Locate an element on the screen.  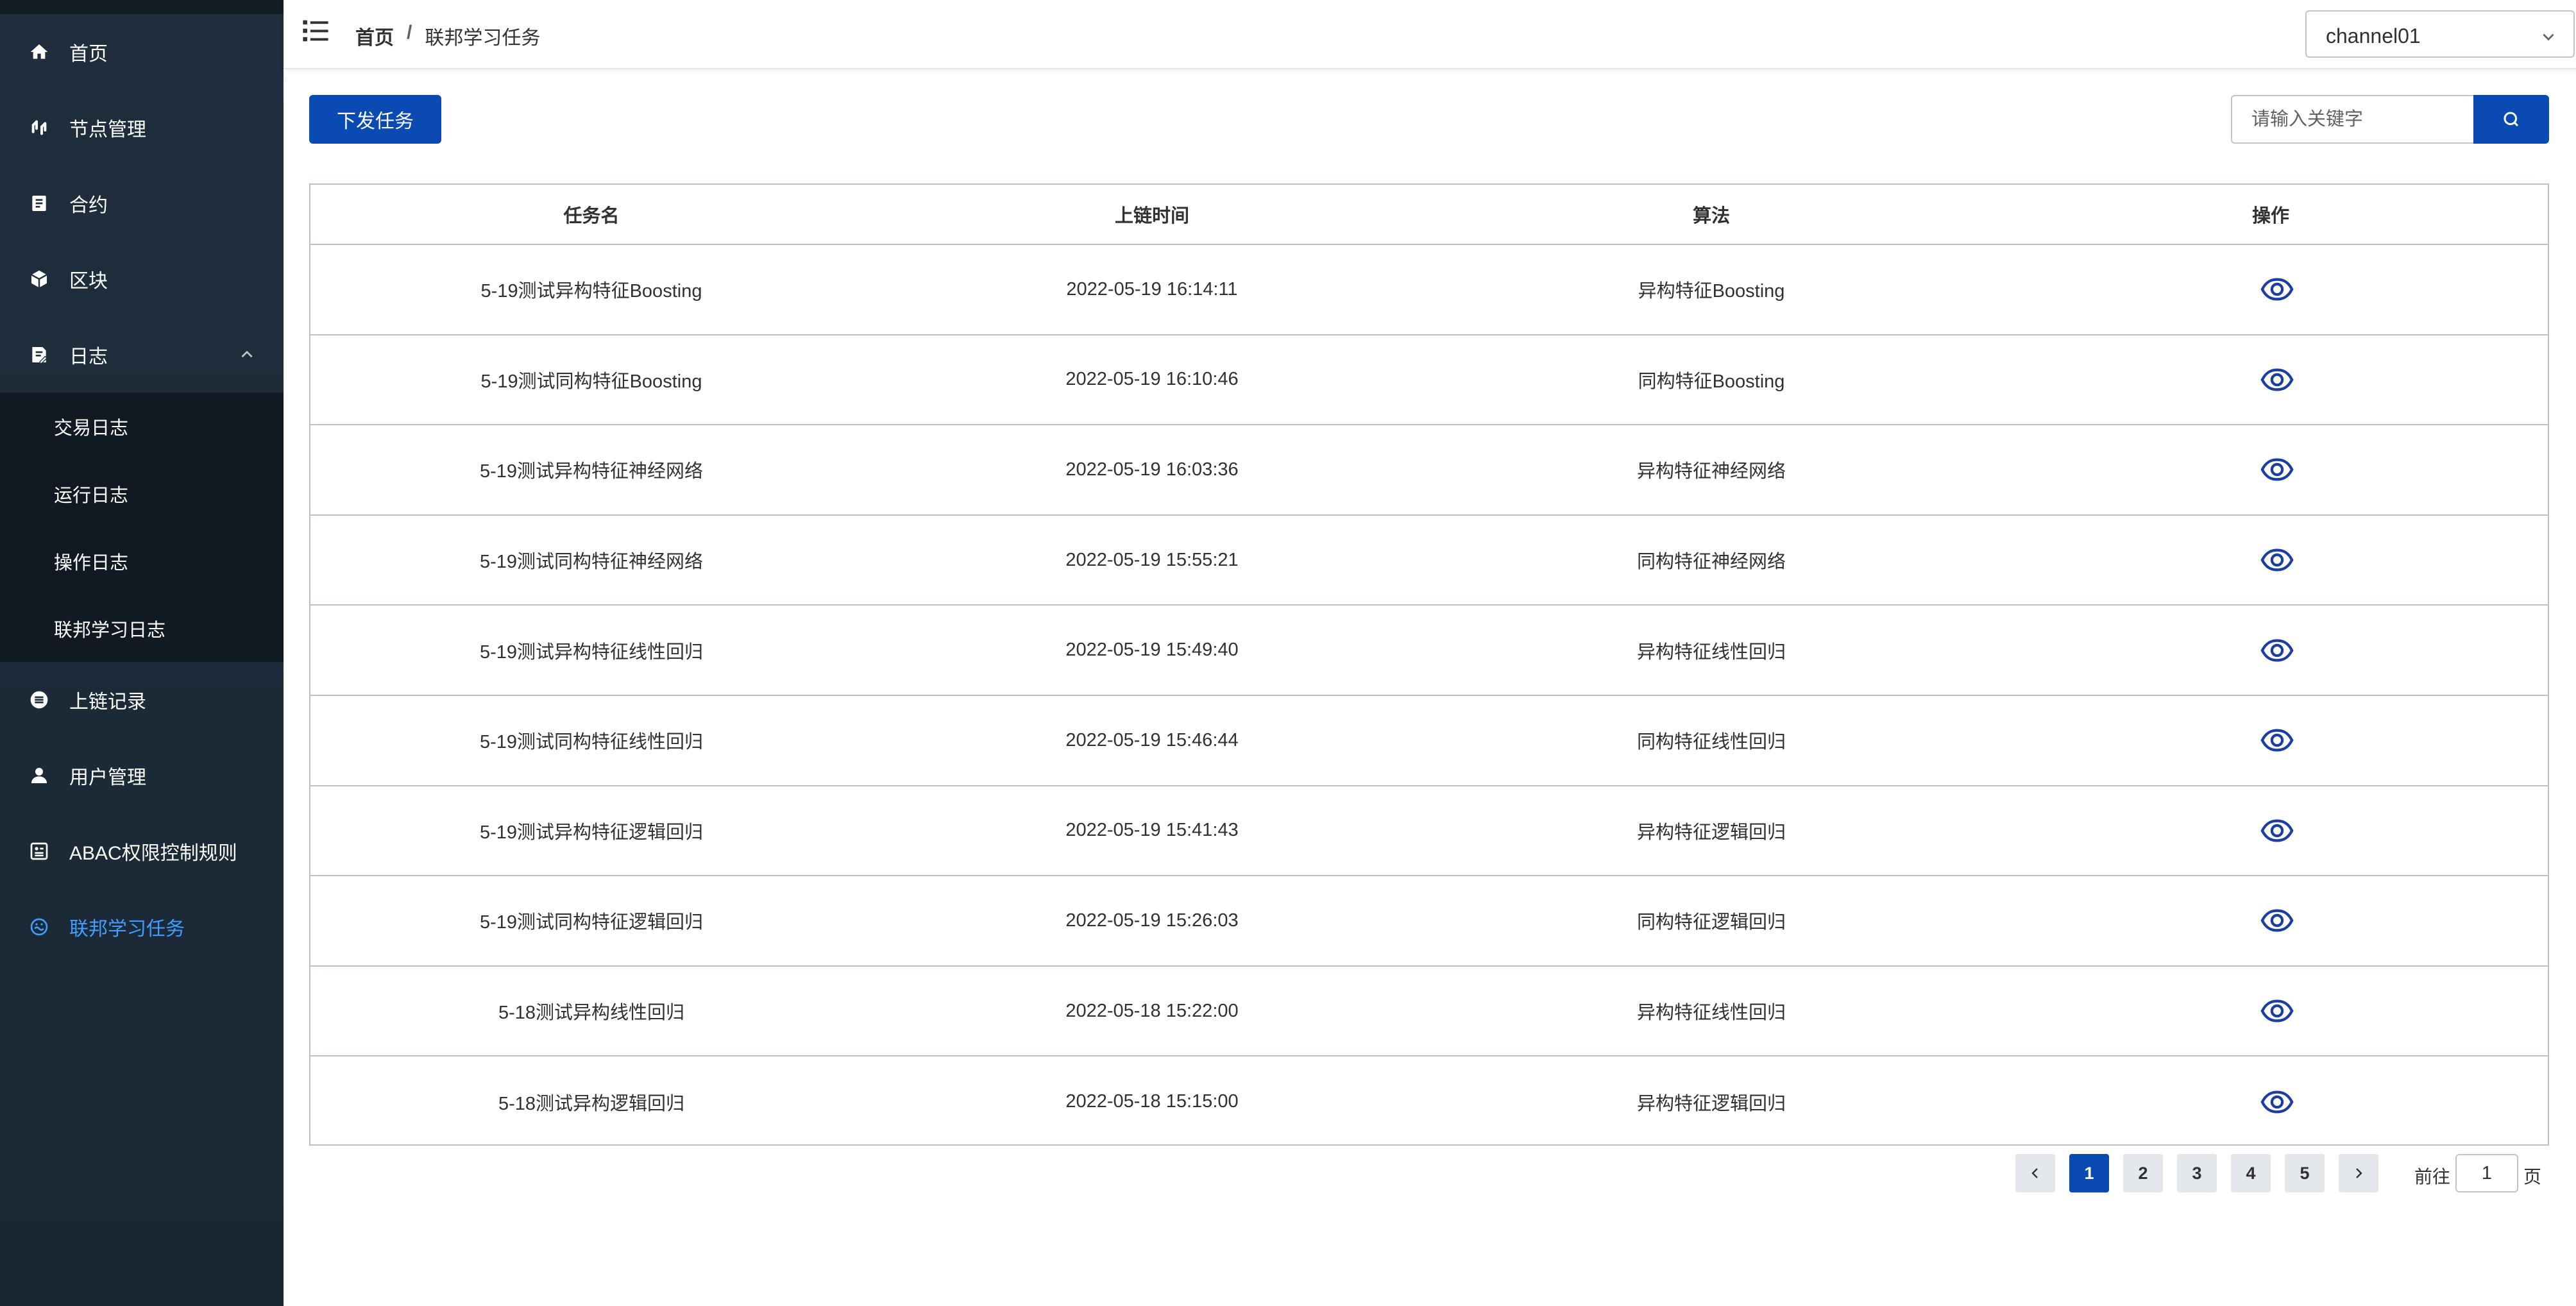
task-name-cell: 5-19测试异构特征逻辑回归 is located at coordinates (591, 833).